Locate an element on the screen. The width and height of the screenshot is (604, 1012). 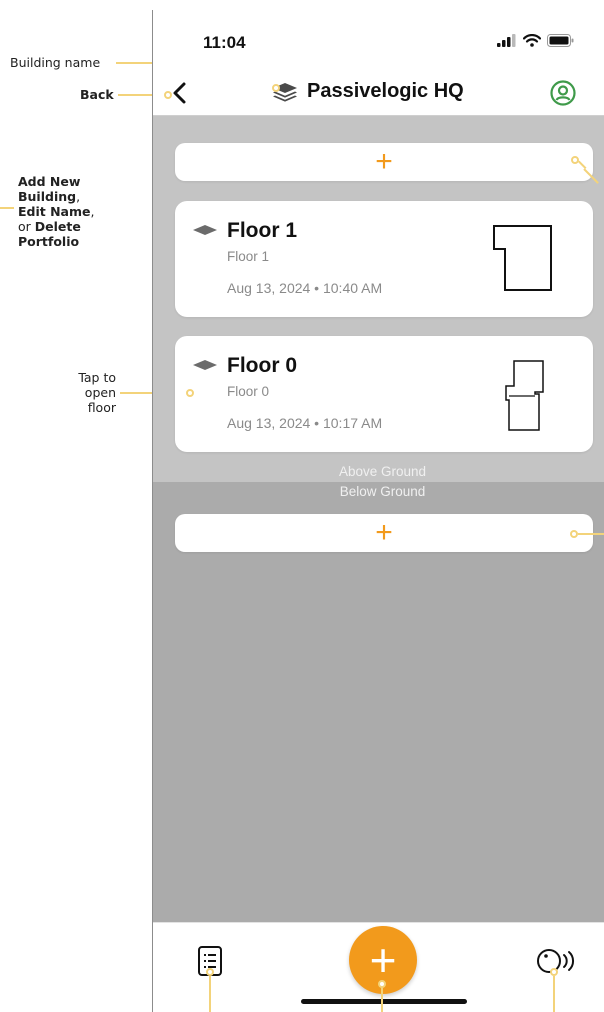
status-icons is located at coordinates (535, 43).